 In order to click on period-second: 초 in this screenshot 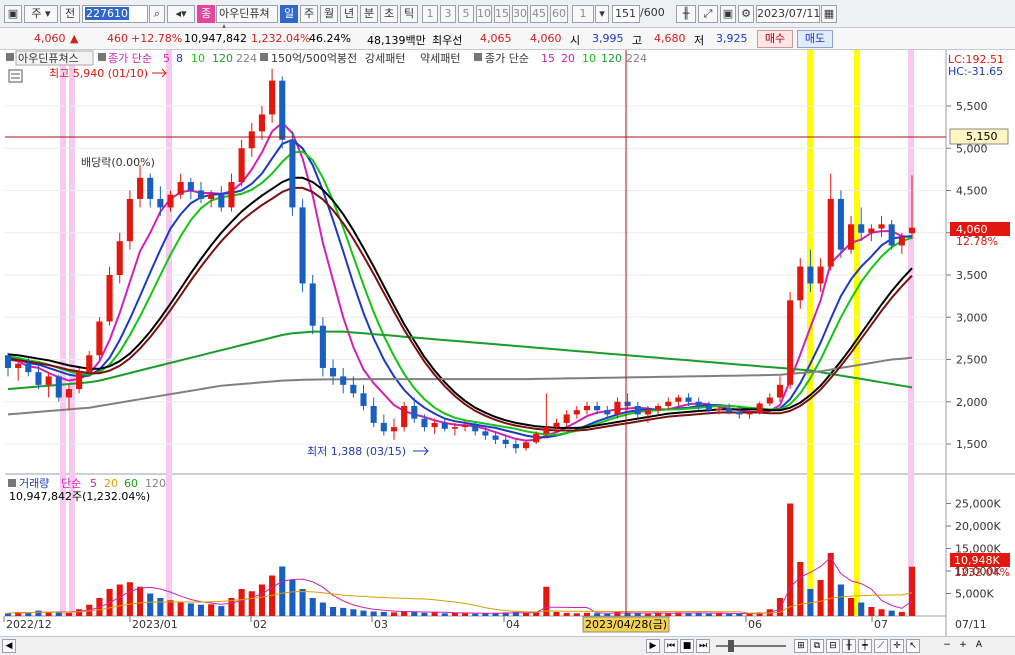, I will do `click(389, 14)`.